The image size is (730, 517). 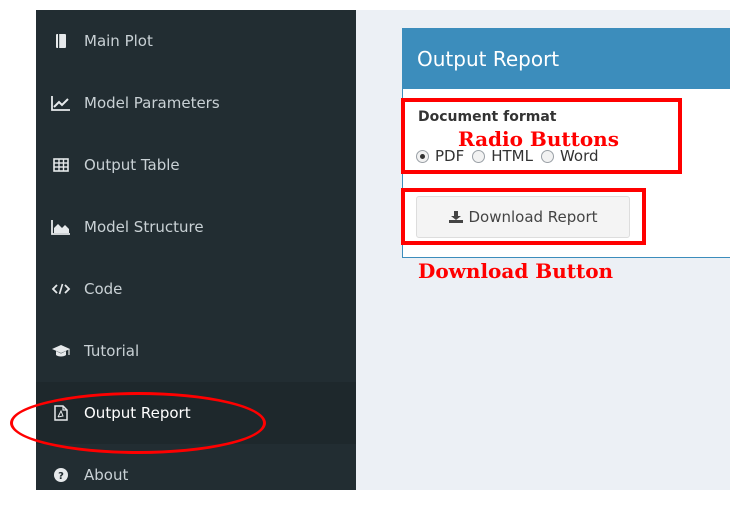 What do you see at coordinates (61, 165) in the screenshot?
I see `table-icon` at bounding box center [61, 165].